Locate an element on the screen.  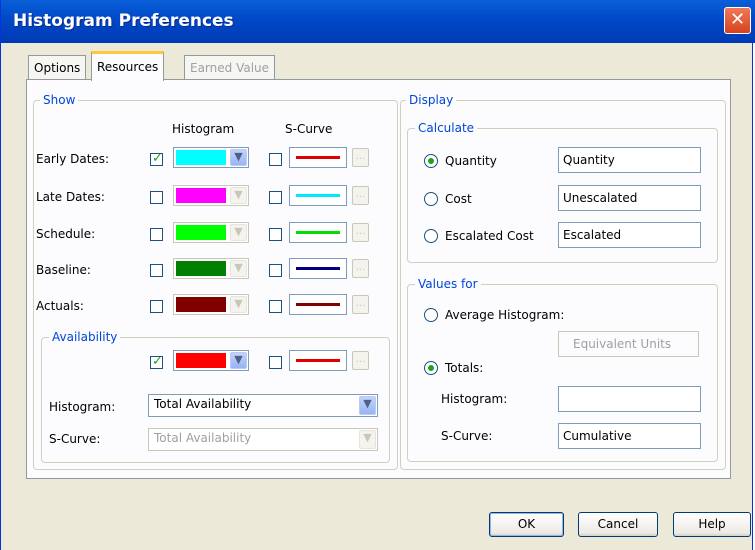
baseline-scurve-checkbox is located at coordinates (275, 270).